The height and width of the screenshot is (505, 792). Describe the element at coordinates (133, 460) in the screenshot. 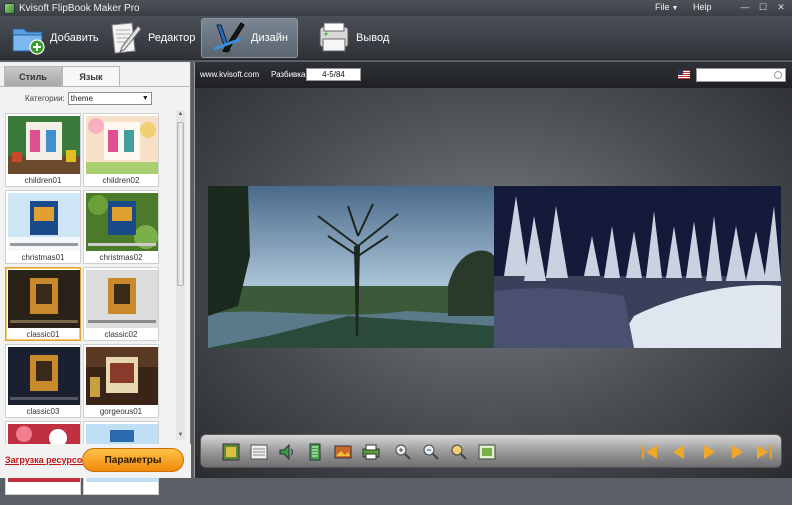

I see `parameters-button: Параметры` at that location.